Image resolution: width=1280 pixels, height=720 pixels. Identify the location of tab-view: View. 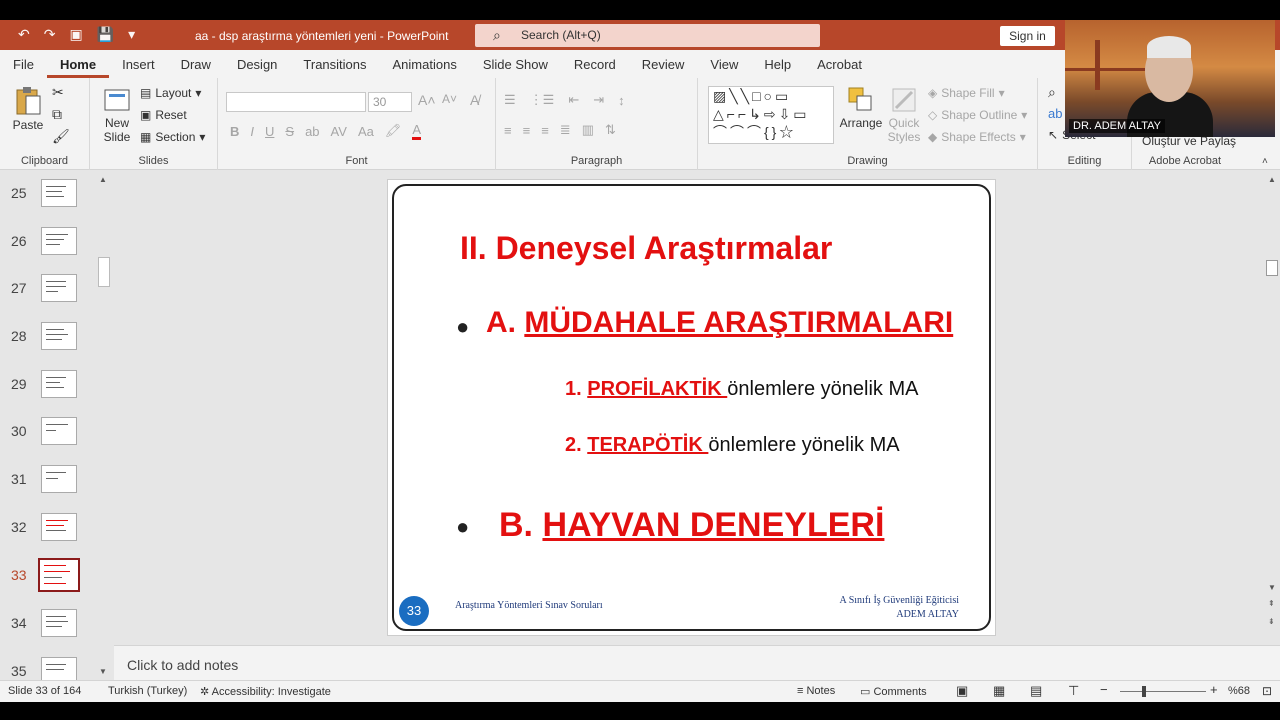
(724, 64).